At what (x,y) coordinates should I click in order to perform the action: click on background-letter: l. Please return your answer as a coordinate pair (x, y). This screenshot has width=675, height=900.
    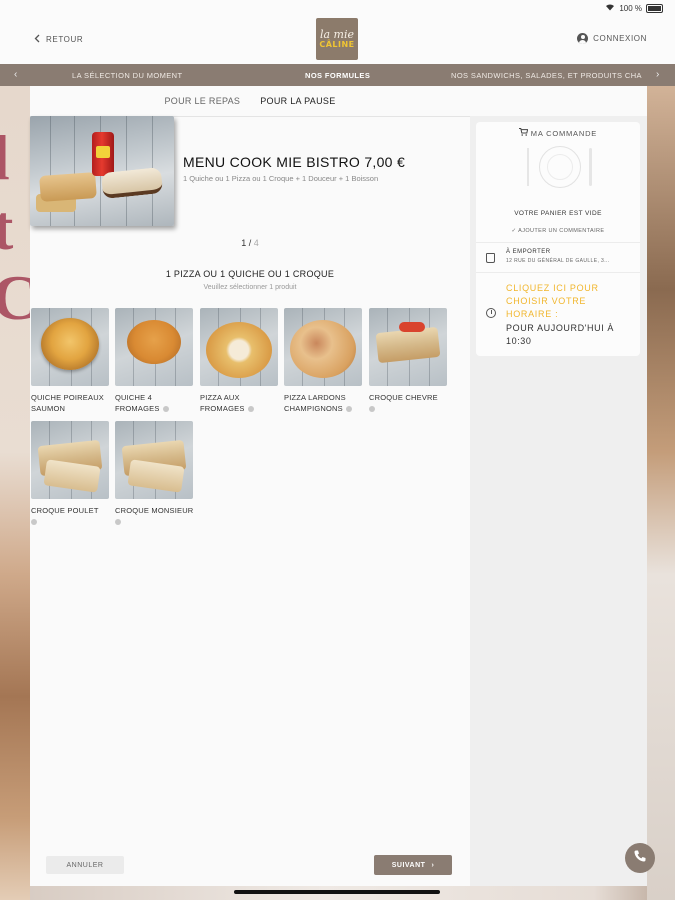
    Looking at the image, I should click on (5, 157).